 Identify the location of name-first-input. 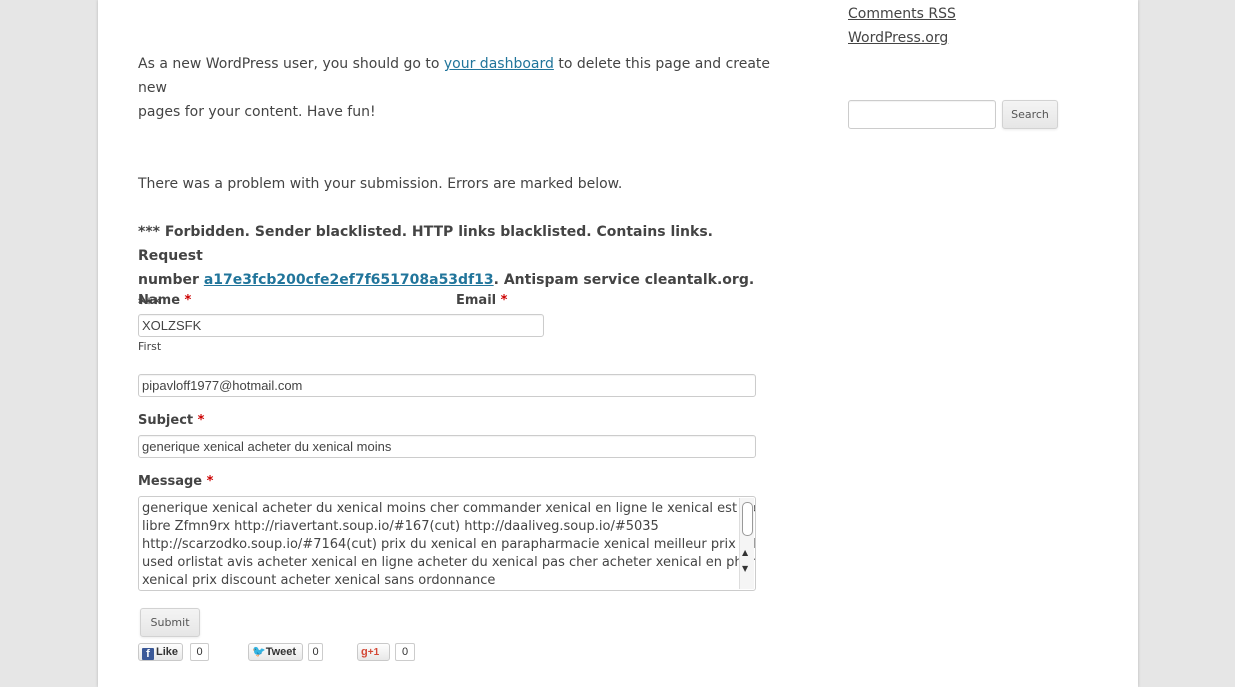
(341, 325).